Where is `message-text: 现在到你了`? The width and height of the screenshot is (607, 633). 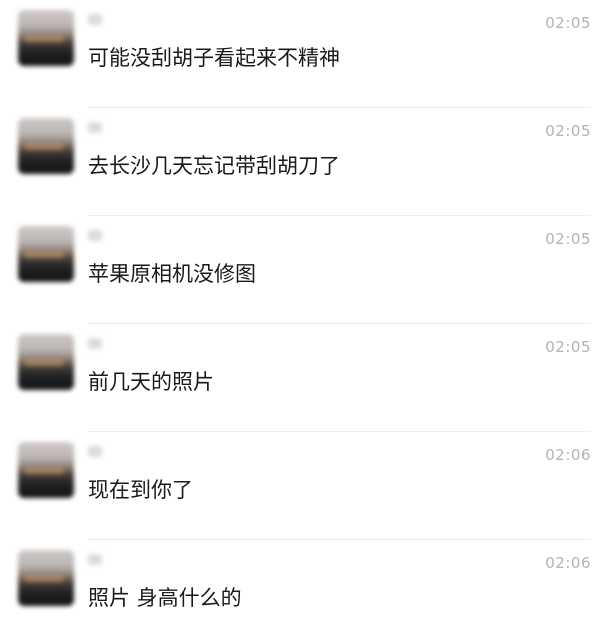
message-text: 现在到你了 is located at coordinates (140, 490).